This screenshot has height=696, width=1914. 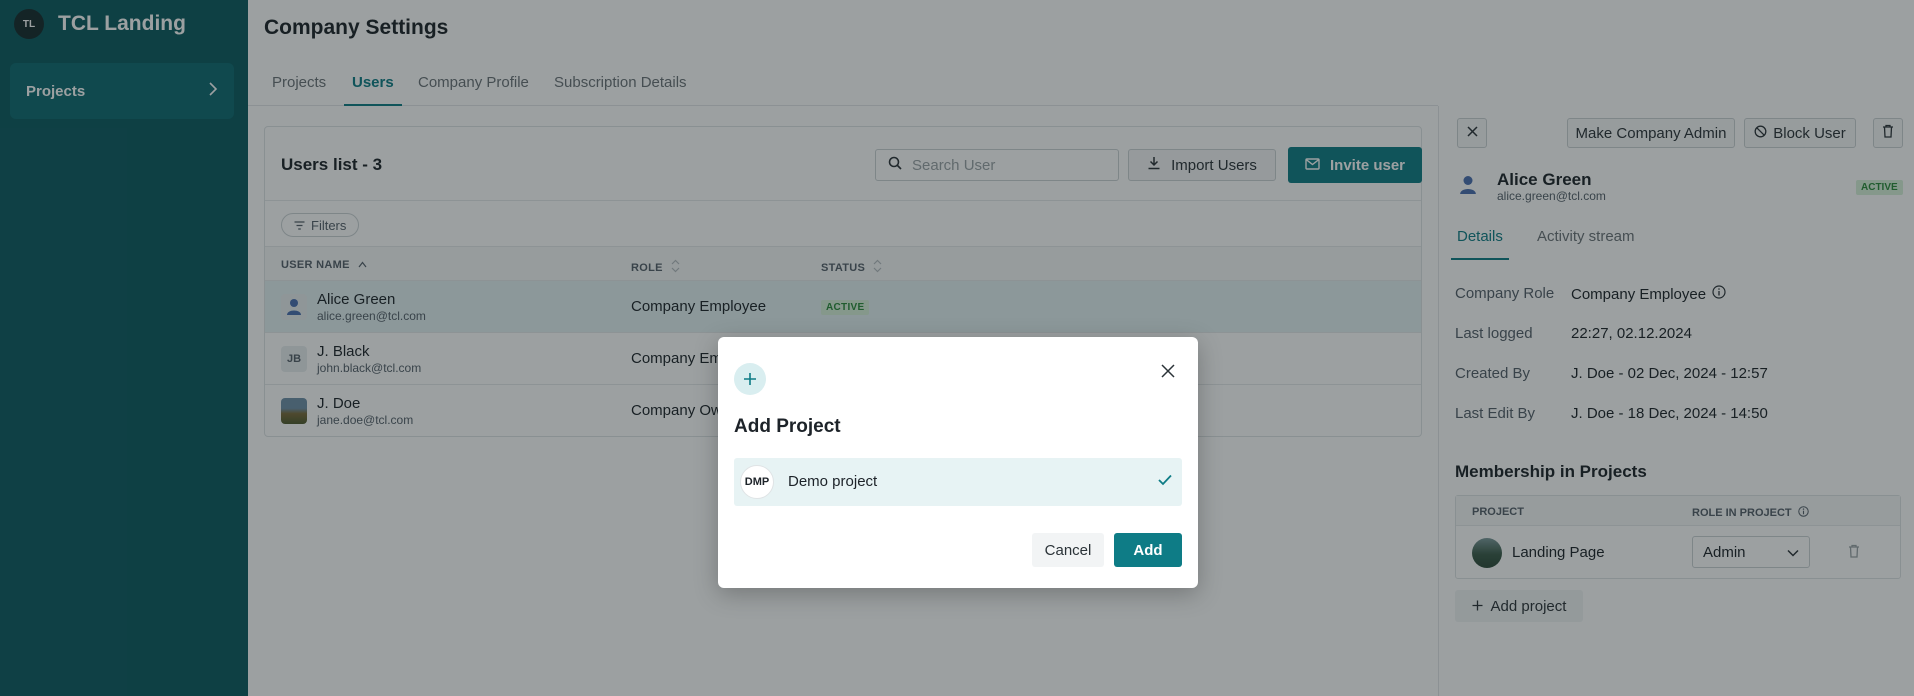 I want to click on close-icon, so click(x=1168, y=373).